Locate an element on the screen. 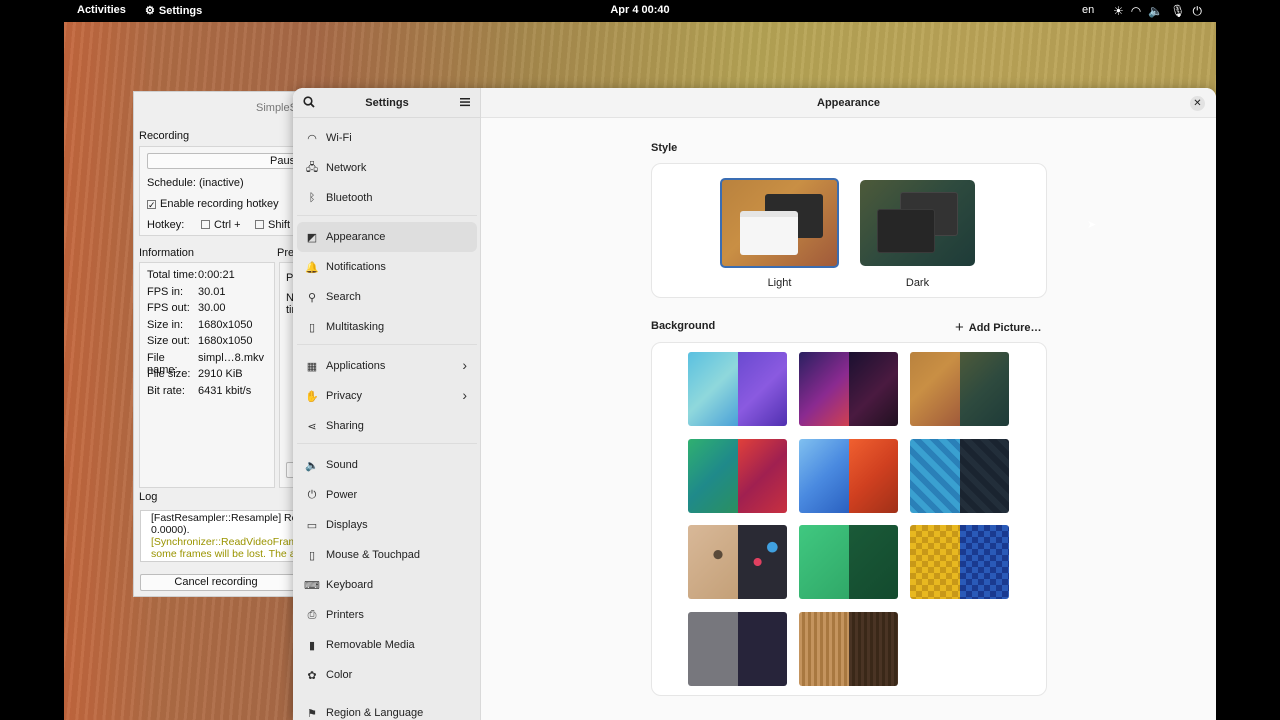  info-key: FPS in: is located at coordinates (165, 291).